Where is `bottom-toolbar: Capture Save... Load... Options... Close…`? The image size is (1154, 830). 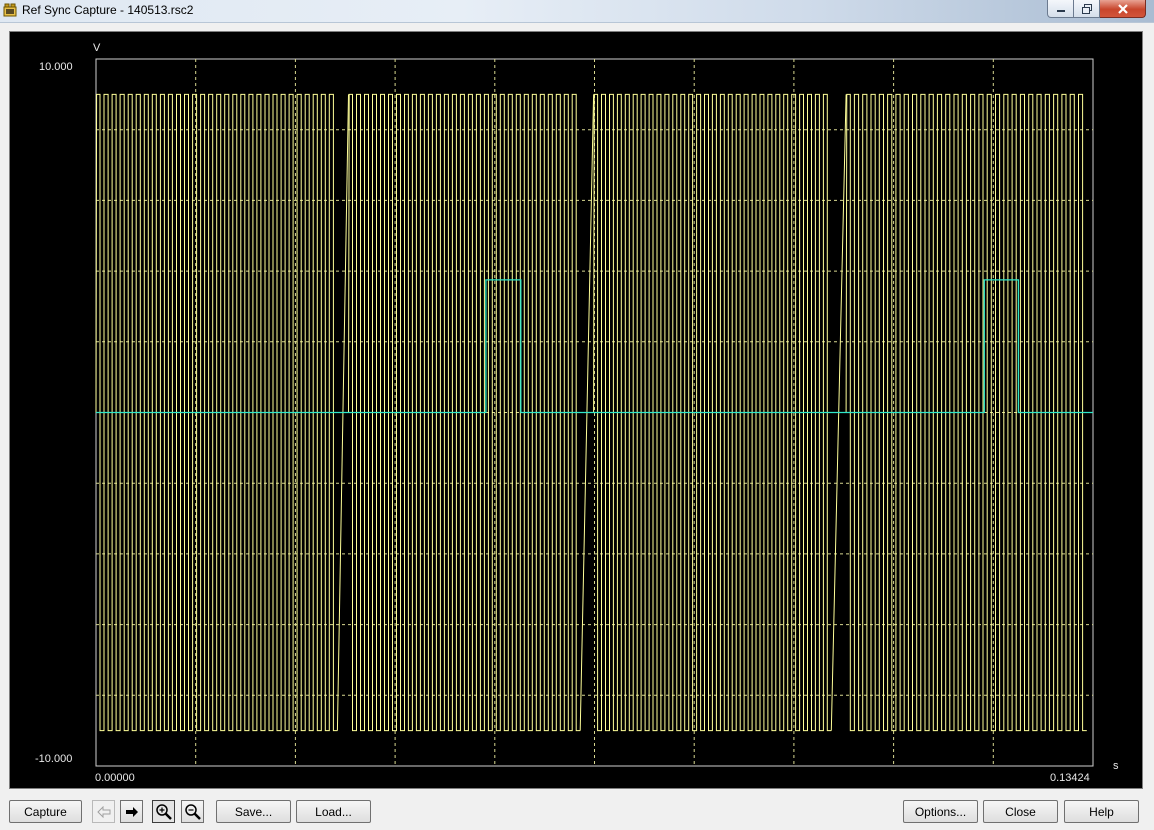
bottom-toolbar: Capture Save... Load... Options... Close… is located at coordinates (577, 812).